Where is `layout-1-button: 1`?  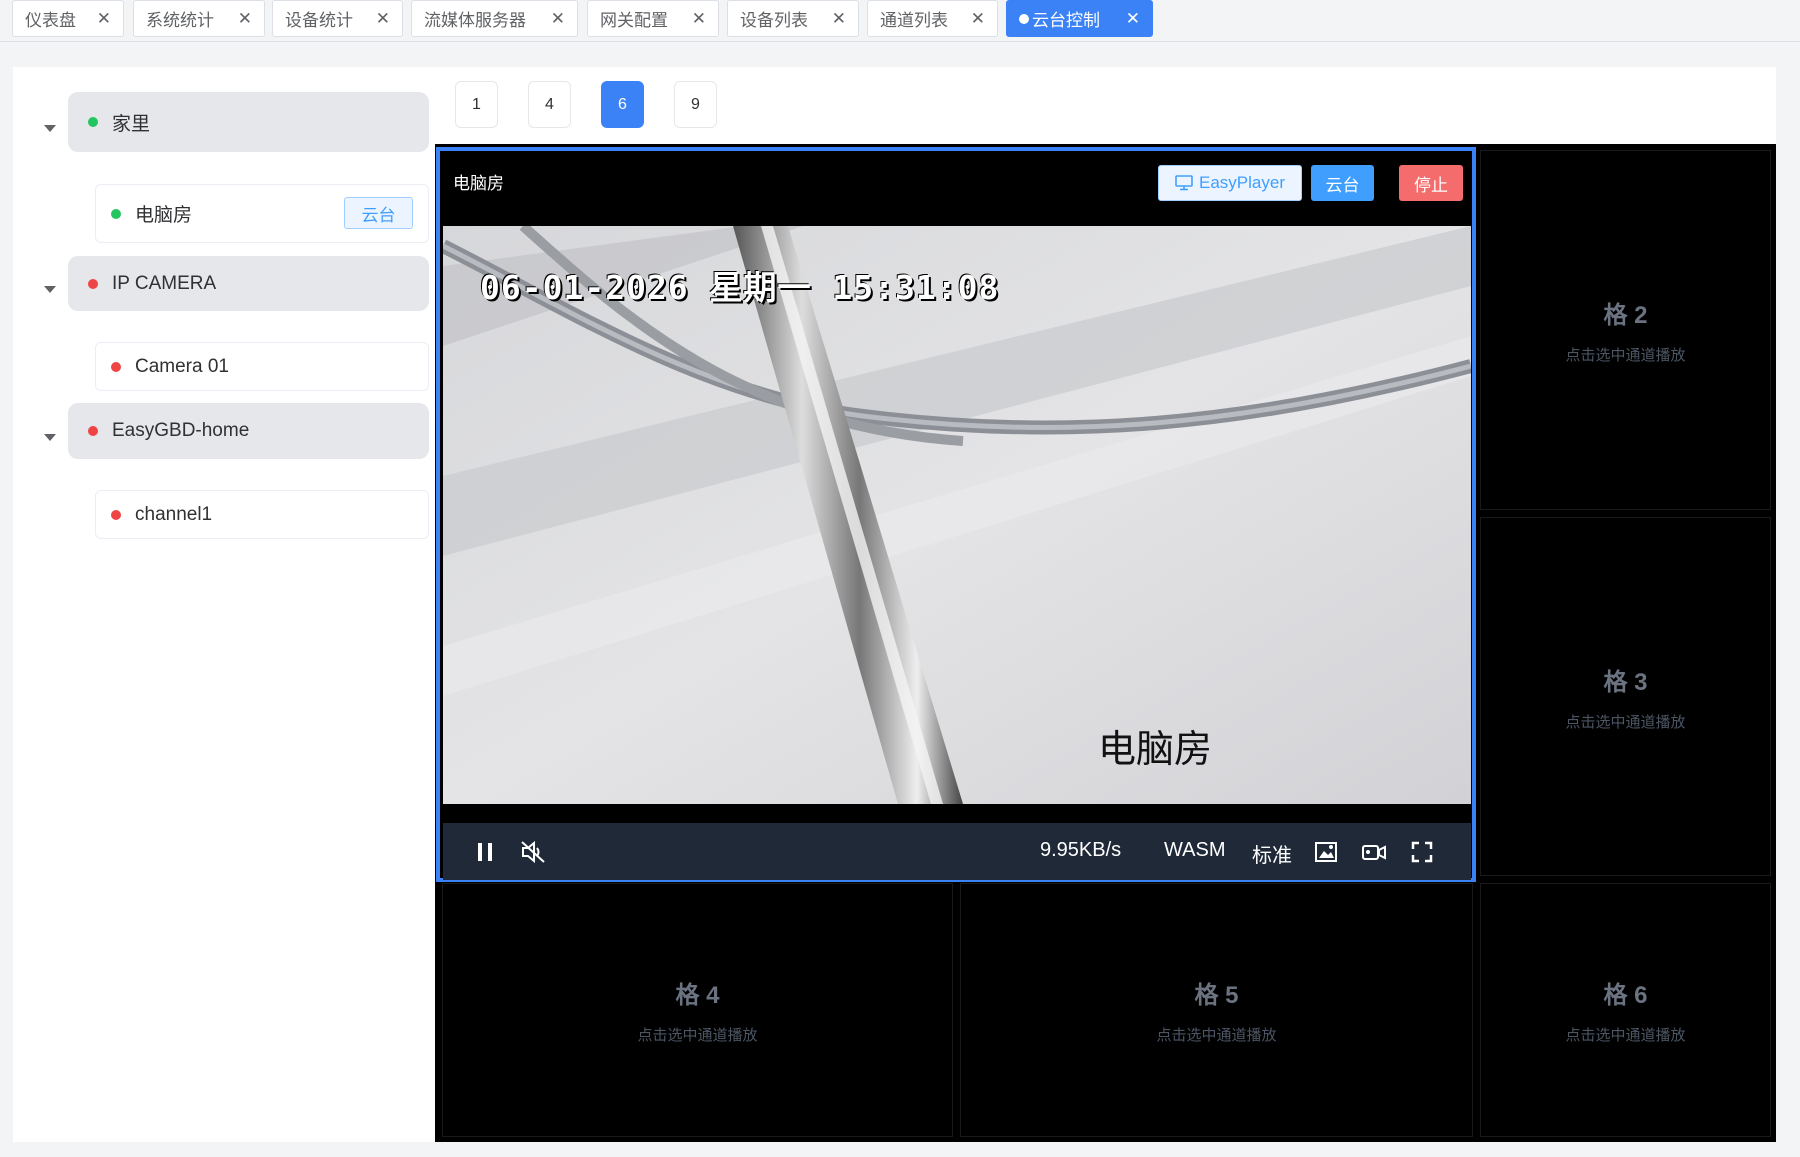
layout-1-button: 1 is located at coordinates (476, 104).